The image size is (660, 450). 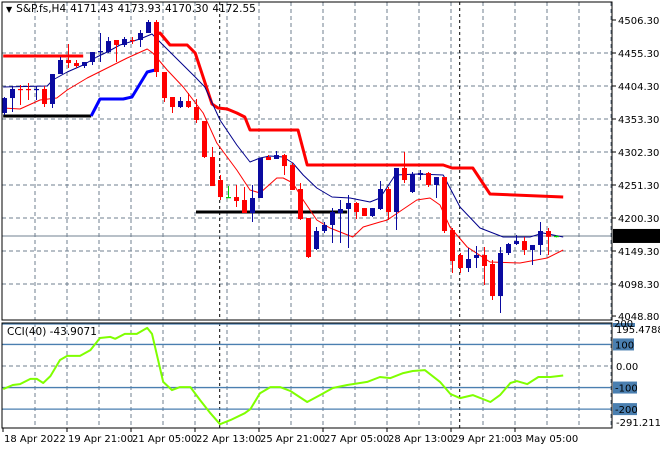 I want to click on cci-name: CCI(40), so click(x=27, y=332).